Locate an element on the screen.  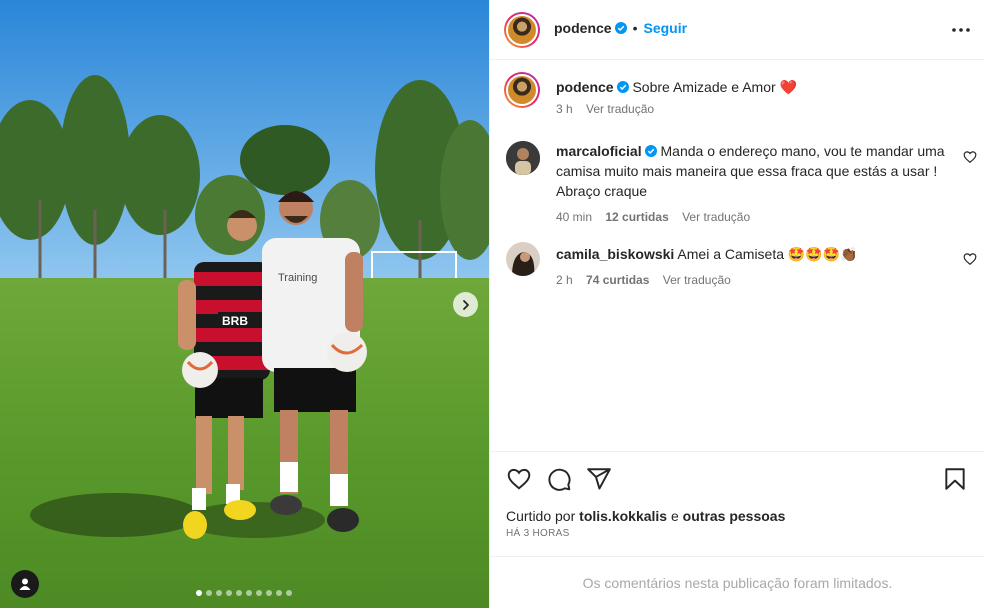
caption-text: Sobre Amizade e Amor is located at coordinates (704, 87).